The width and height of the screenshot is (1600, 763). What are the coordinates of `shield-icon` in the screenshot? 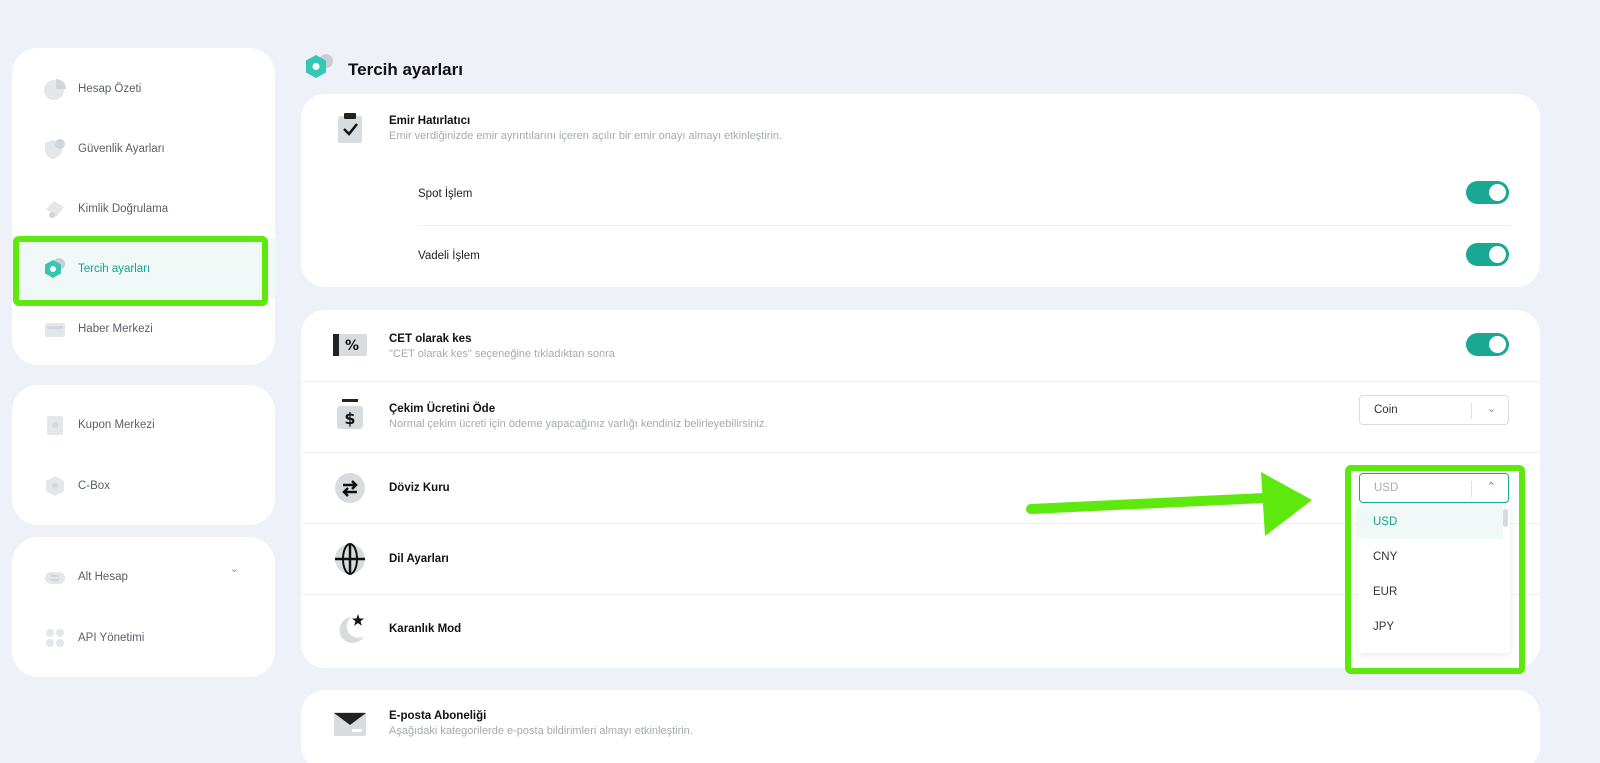 It's located at (55, 149).